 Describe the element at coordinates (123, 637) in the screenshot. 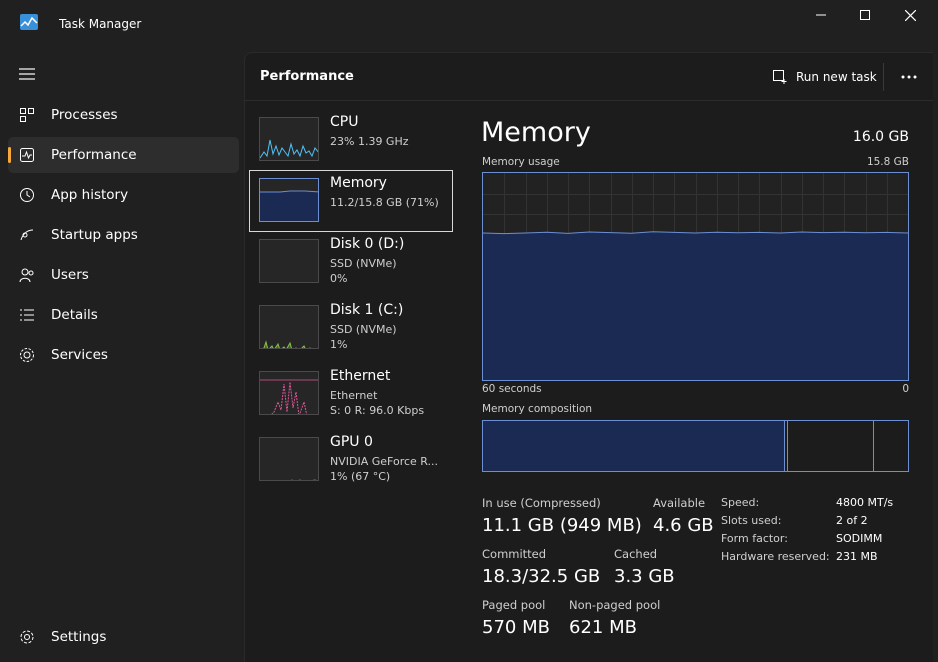

I see `sidebar-item-settings: Settings` at that location.